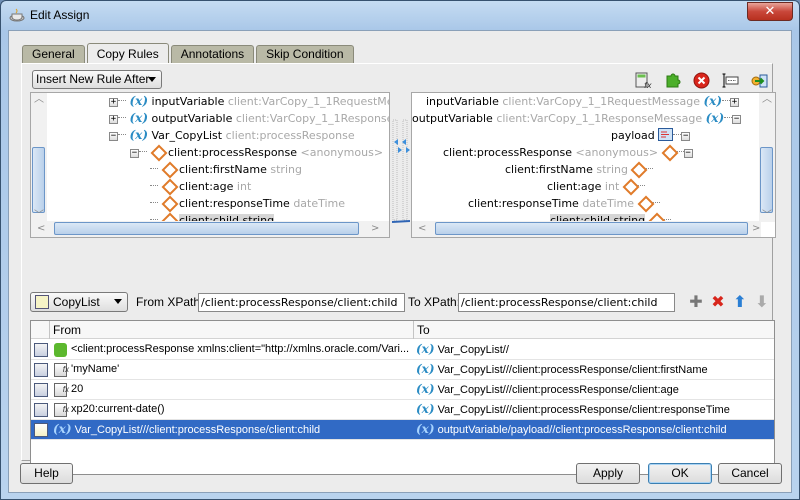  I want to click on tree-splitter, so click(401, 165).